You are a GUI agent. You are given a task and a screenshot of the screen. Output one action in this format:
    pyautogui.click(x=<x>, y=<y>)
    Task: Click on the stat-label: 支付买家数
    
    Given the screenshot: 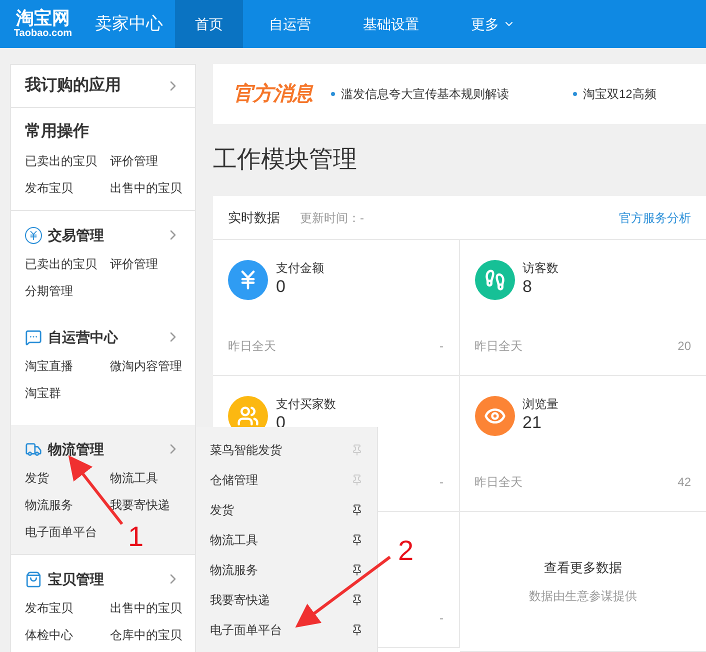 What is the action you would take?
    pyautogui.click(x=306, y=404)
    